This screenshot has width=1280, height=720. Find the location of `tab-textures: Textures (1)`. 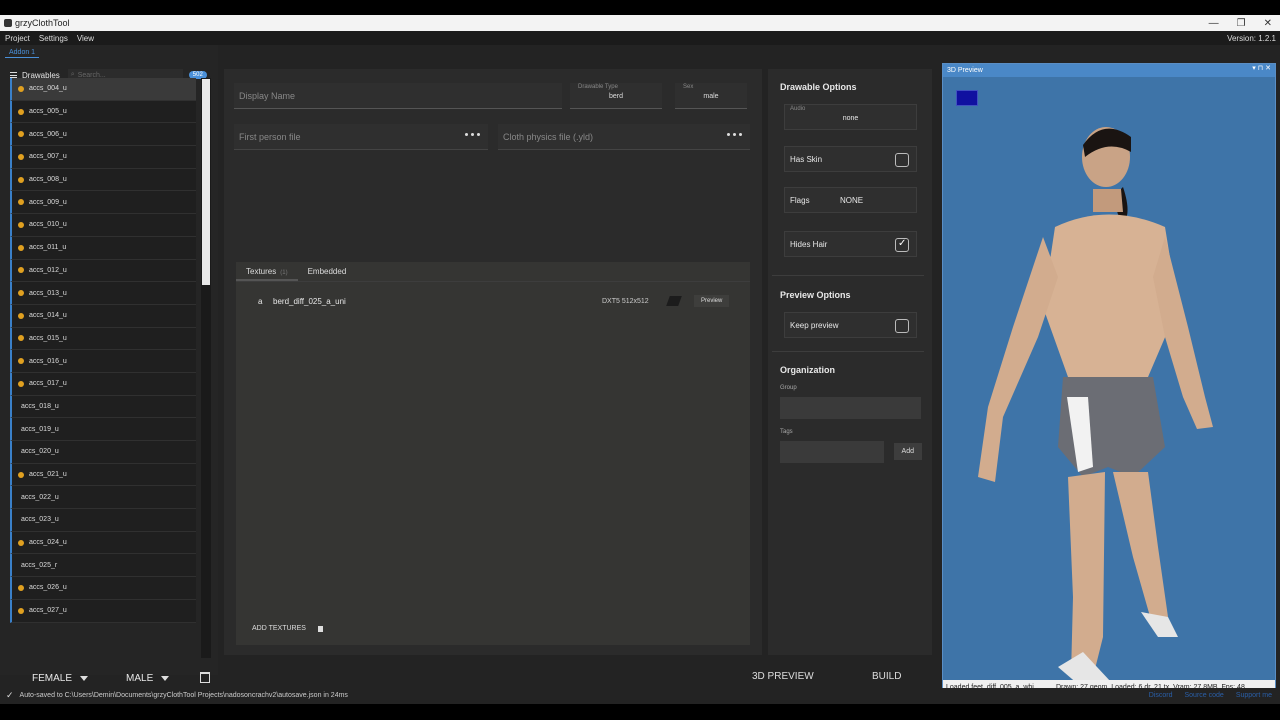

tab-textures: Textures (1) is located at coordinates (267, 271).